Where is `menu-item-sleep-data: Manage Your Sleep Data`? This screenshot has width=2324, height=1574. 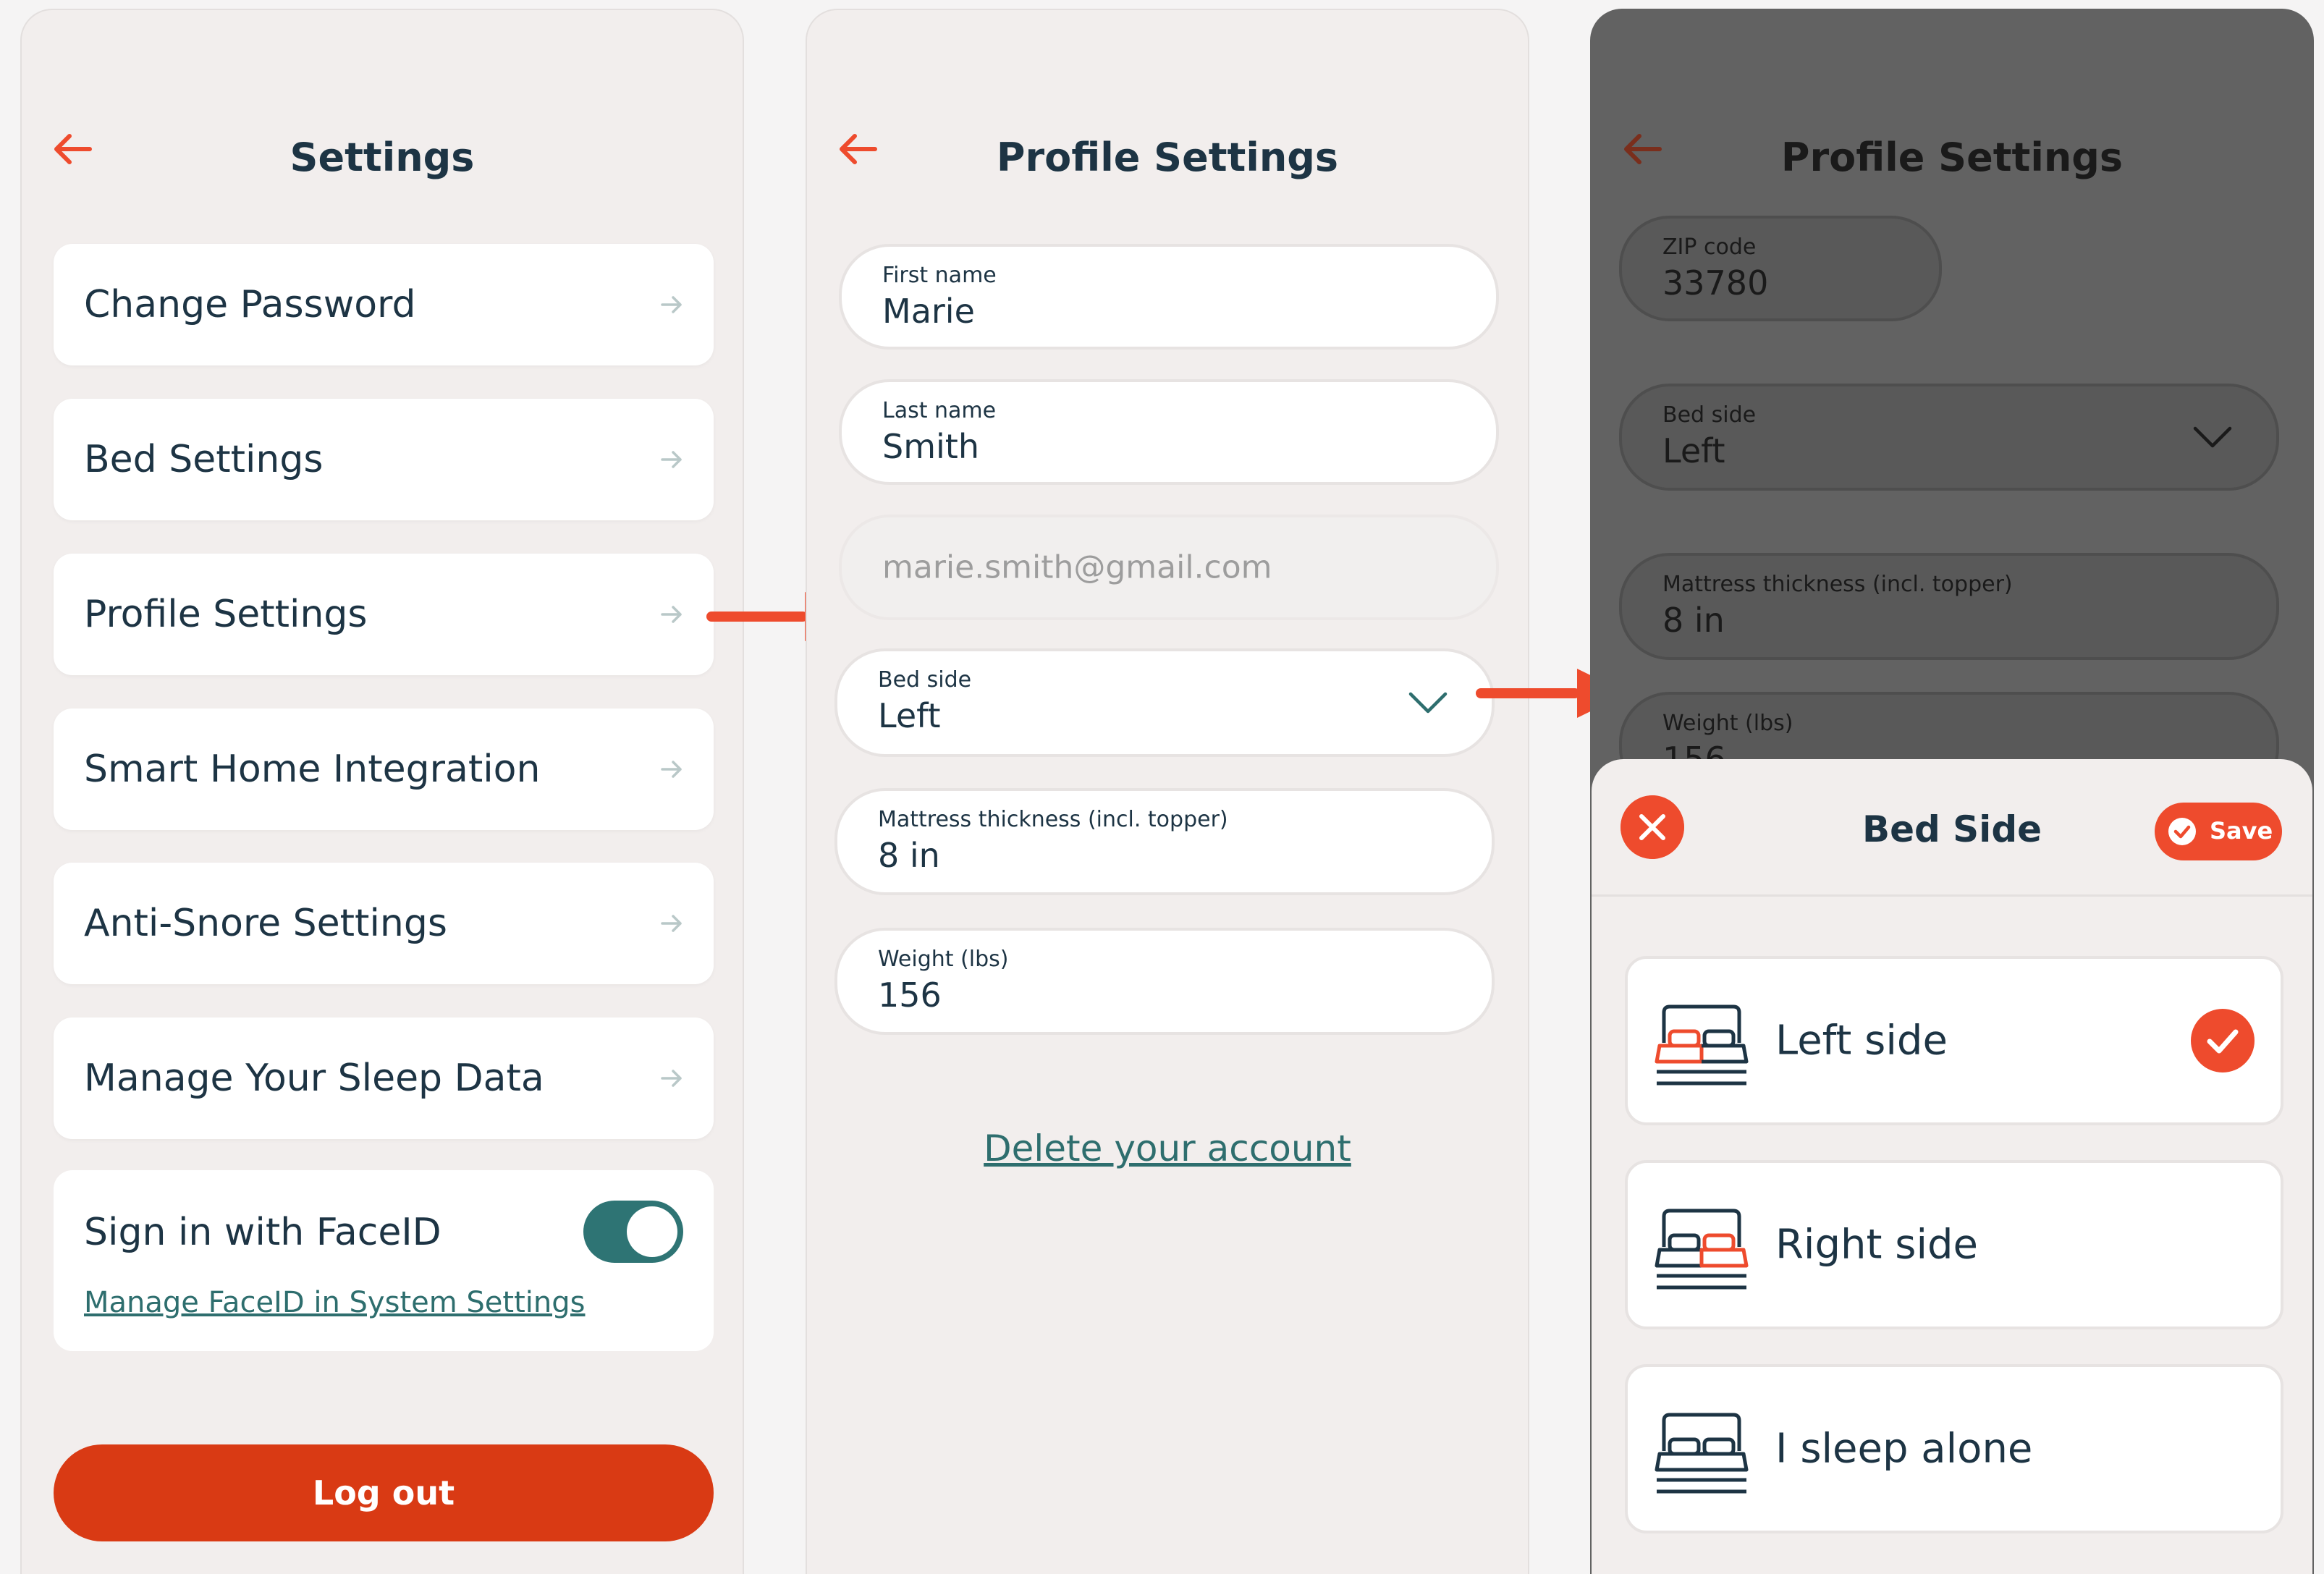
menu-item-sleep-data: Manage Your Sleep Data is located at coordinates (384, 1078).